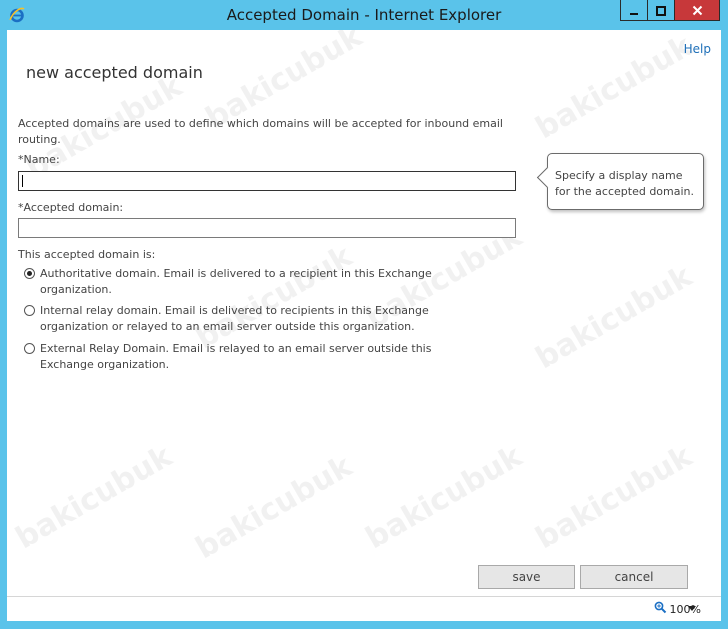 This screenshot has height=629, width=728. I want to click on window-title: Accepted Domain - Internet Explorer, so click(364, 15).